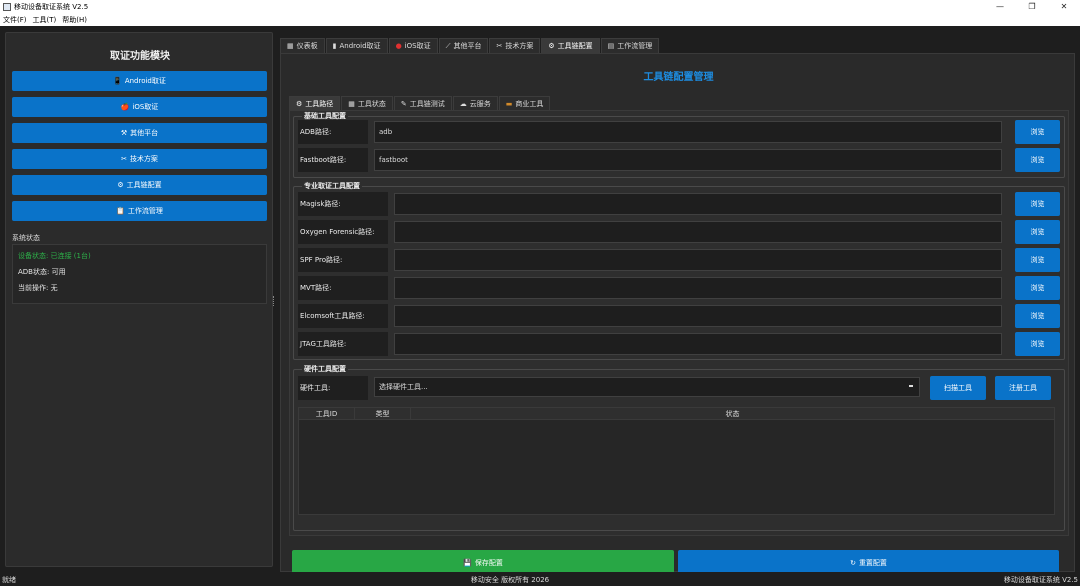  I want to click on field-label: ADB路径:, so click(333, 132).